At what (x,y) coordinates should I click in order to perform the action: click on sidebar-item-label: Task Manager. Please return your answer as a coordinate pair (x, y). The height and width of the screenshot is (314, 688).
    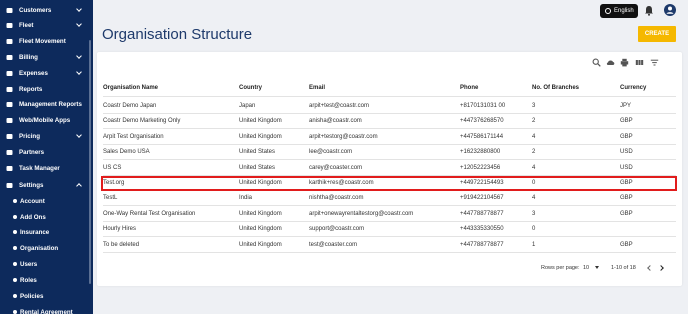
    Looking at the image, I should click on (39, 168).